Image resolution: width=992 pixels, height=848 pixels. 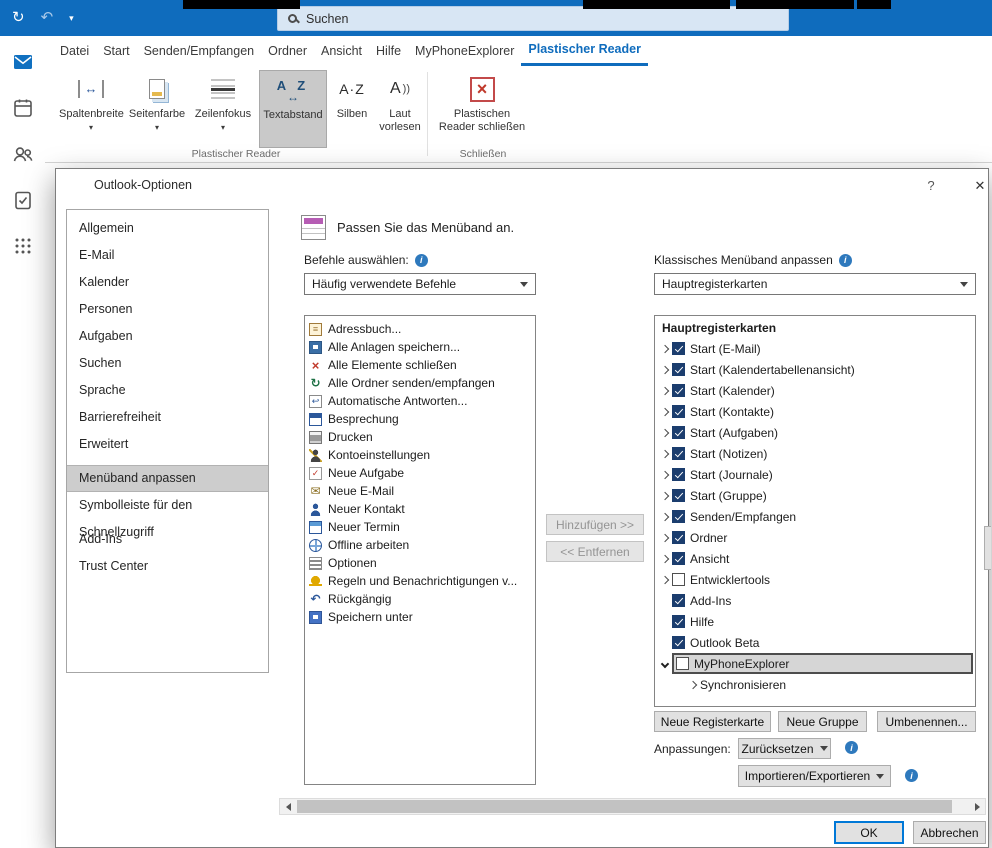 What do you see at coordinates (167, 255) in the screenshot?
I see `nav-email: E-Mail` at bounding box center [167, 255].